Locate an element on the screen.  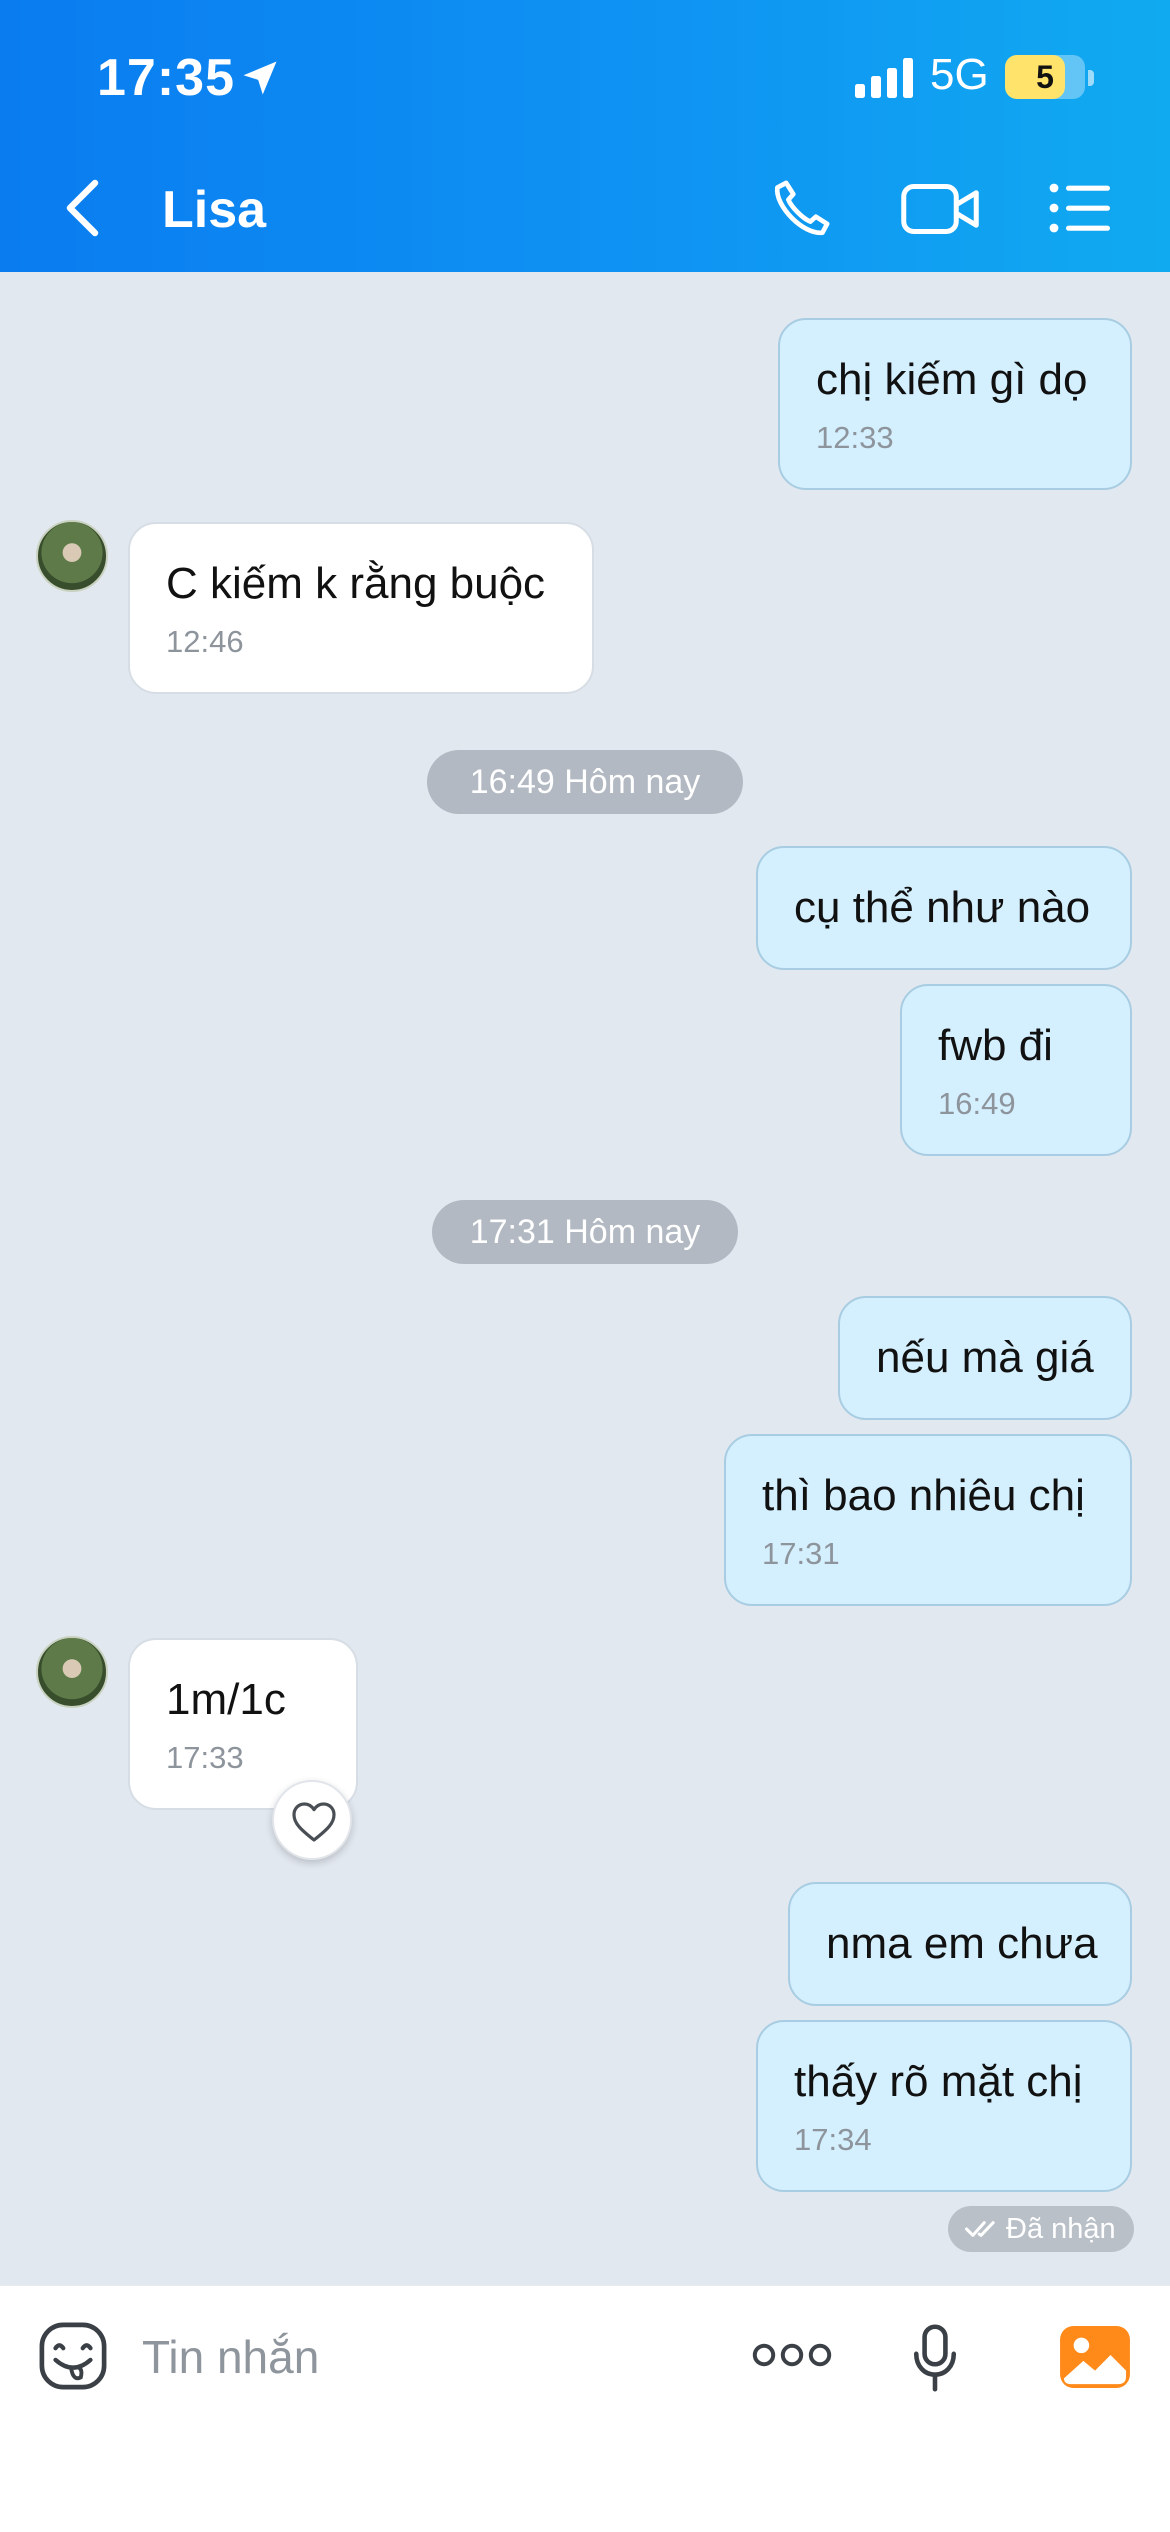
phone-call-icon is located at coordinates (801, 209).